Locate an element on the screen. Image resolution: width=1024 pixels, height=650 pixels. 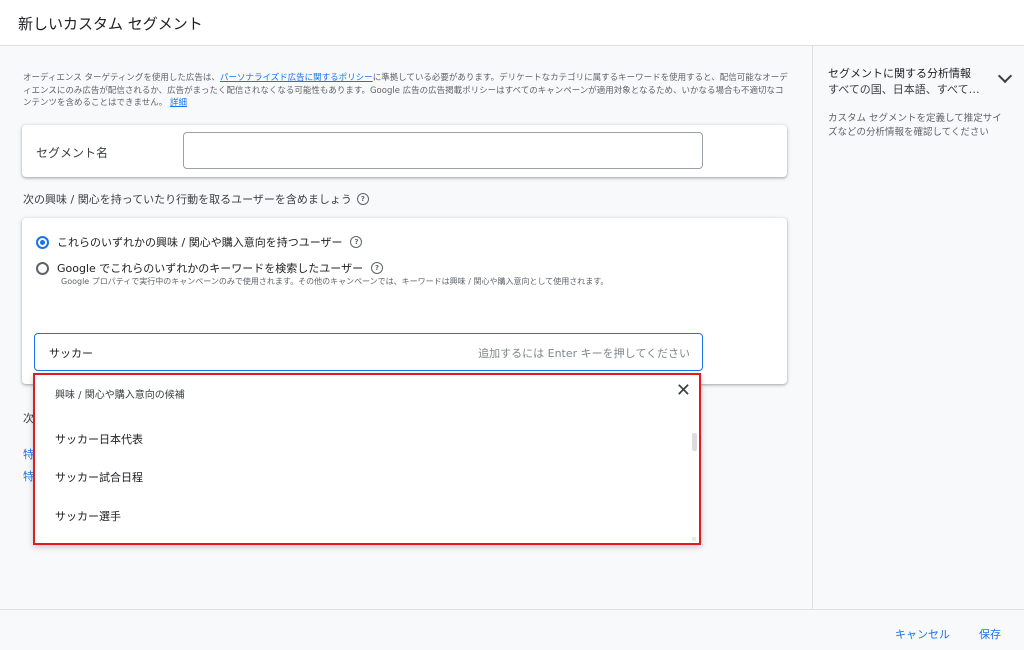
dialog-footer: キャンセル 保存 is located at coordinates (512, 629).